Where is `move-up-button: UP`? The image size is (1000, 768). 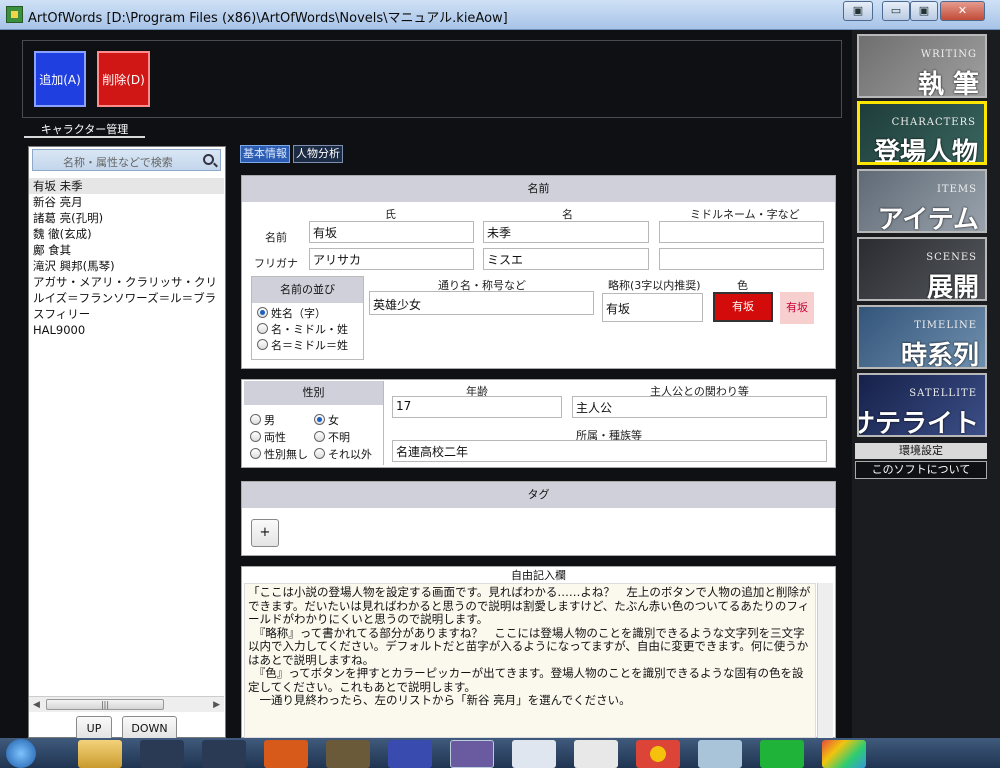
move-up-button: UP is located at coordinates (94, 728).